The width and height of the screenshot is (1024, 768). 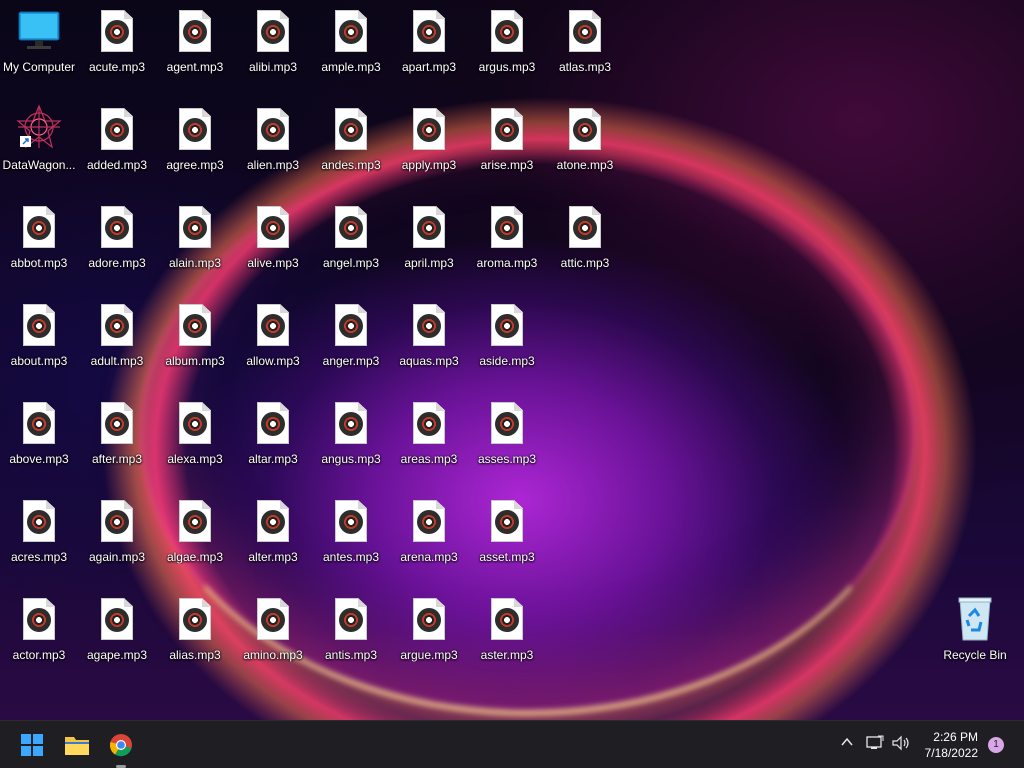 What do you see at coordinates (351, 636) in the screenshot?
I see `mp3-file: antis.mp3` at bounding box center [351, 636].